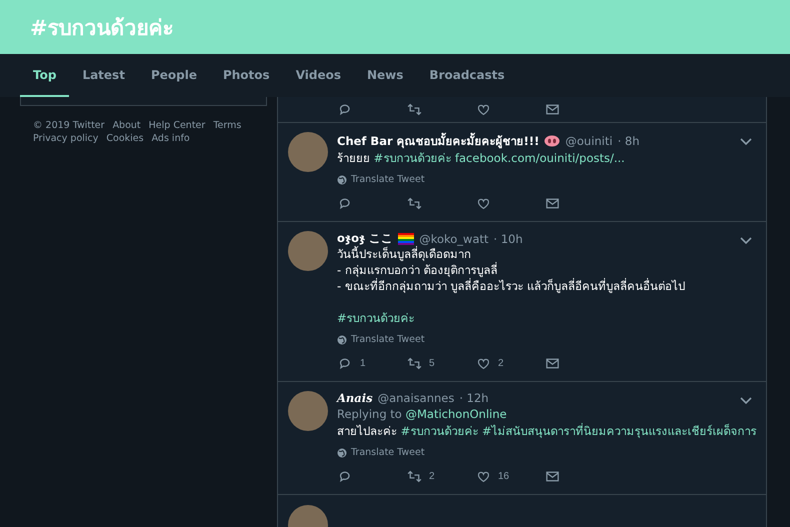 The height and width of the screenshot is (527, 790). What do you see at coordinates (102, 28) in the screenshot?
I see `page-title: #รบกวนด้วยค่ะ` at bounding box center [102, 28].